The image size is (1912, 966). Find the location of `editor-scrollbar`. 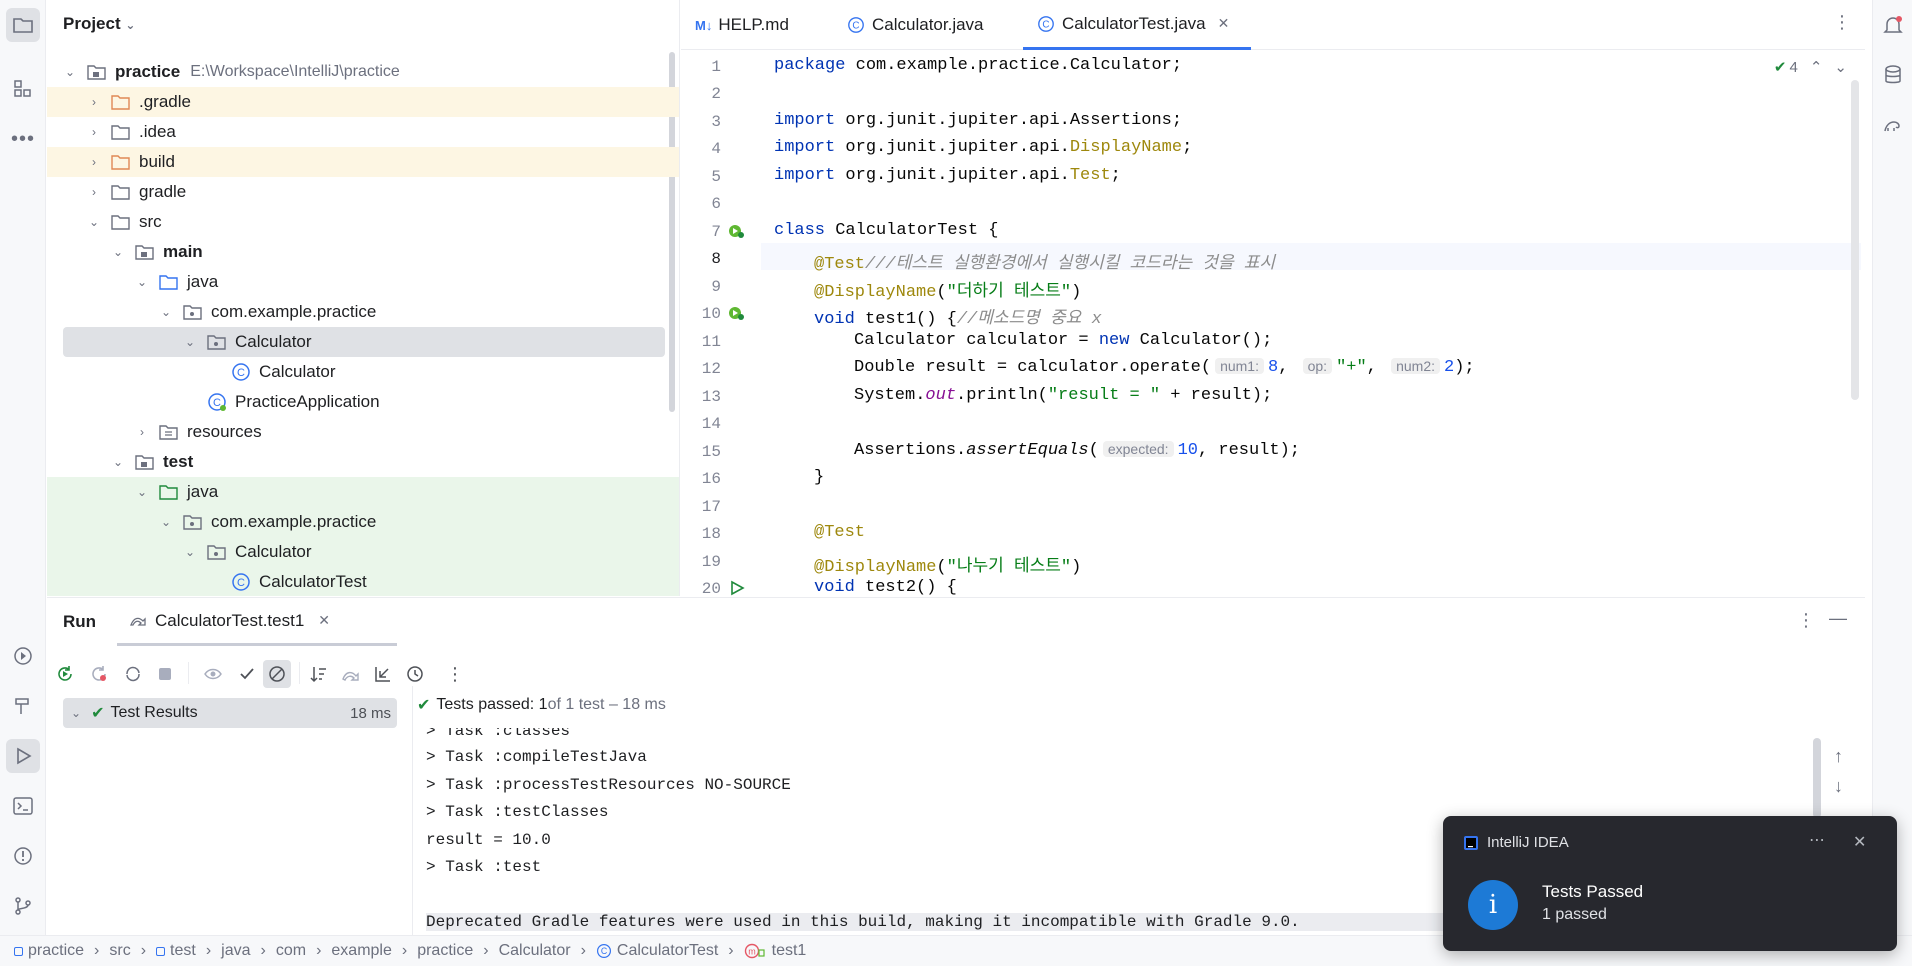

editor-scrollbar is located at coordinates (1855, 240).